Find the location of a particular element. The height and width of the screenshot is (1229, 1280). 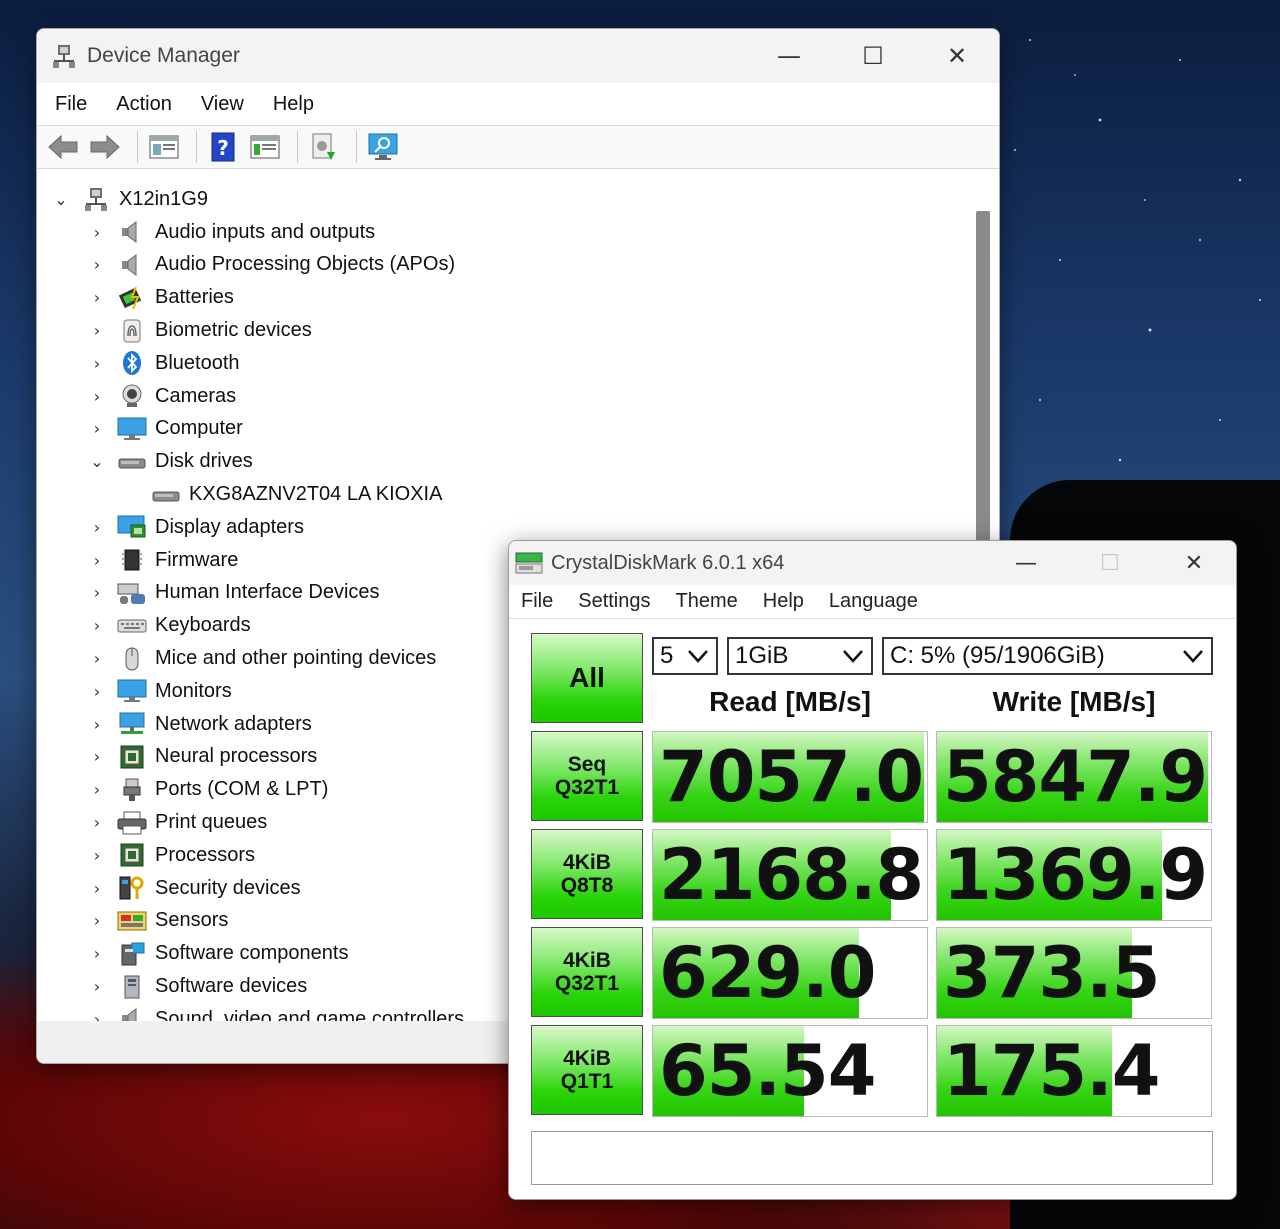

read-result-value: 629.0 is located at coordinates (767, 973).